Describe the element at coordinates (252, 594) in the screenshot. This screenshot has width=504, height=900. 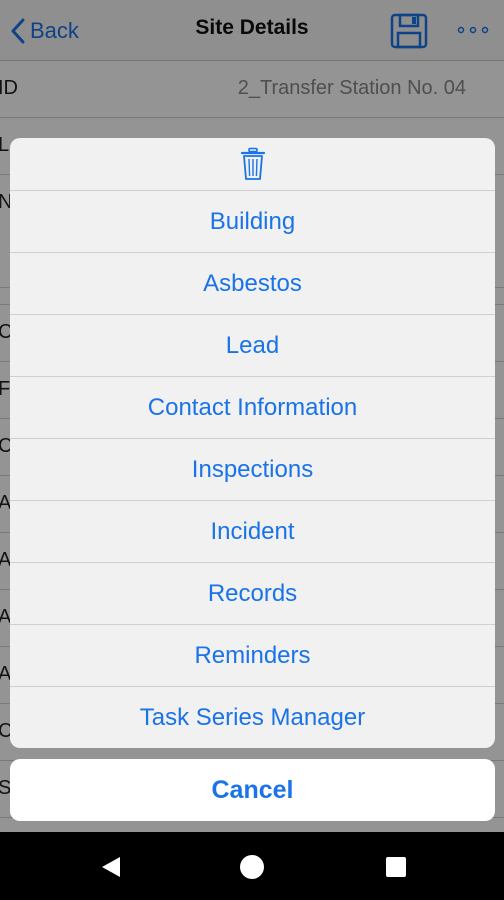
I see `action-records: Records` at that location.